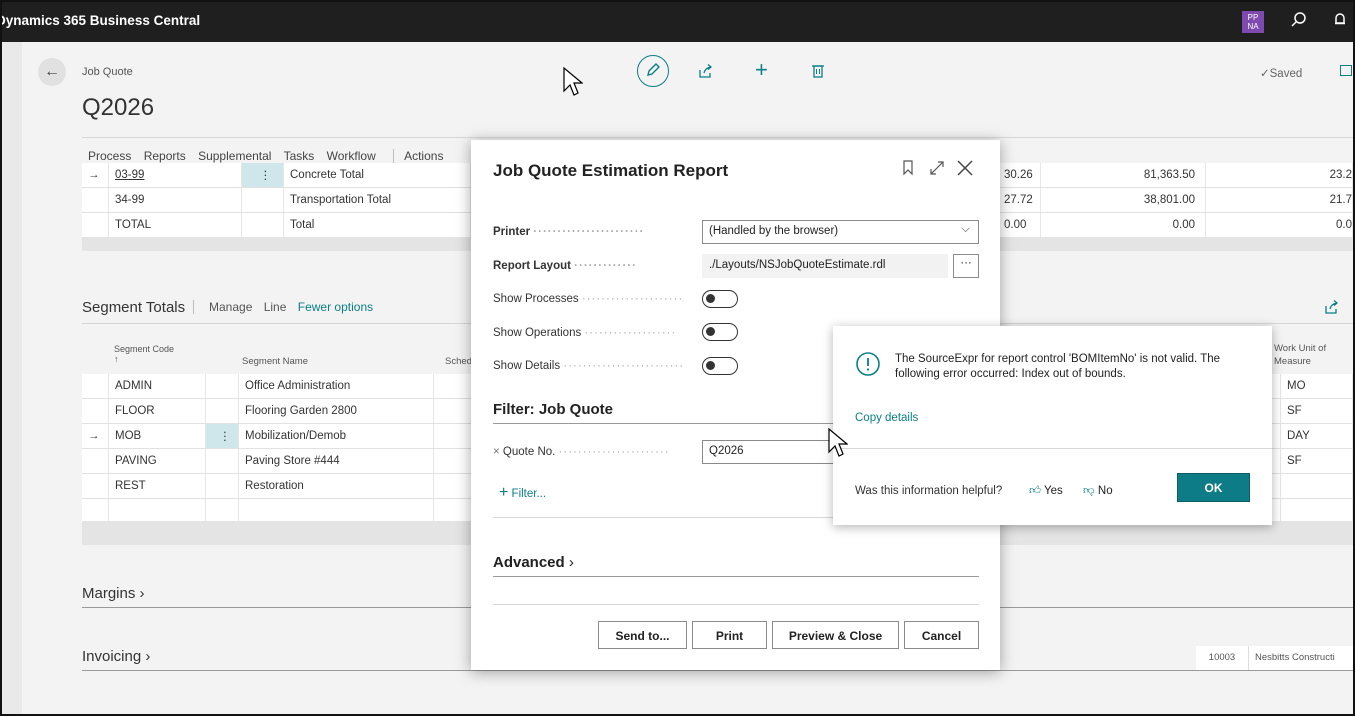  Describe the element at coordinates (1053, 491) in the screenshot. I see `yes-label: Yes` at that location.